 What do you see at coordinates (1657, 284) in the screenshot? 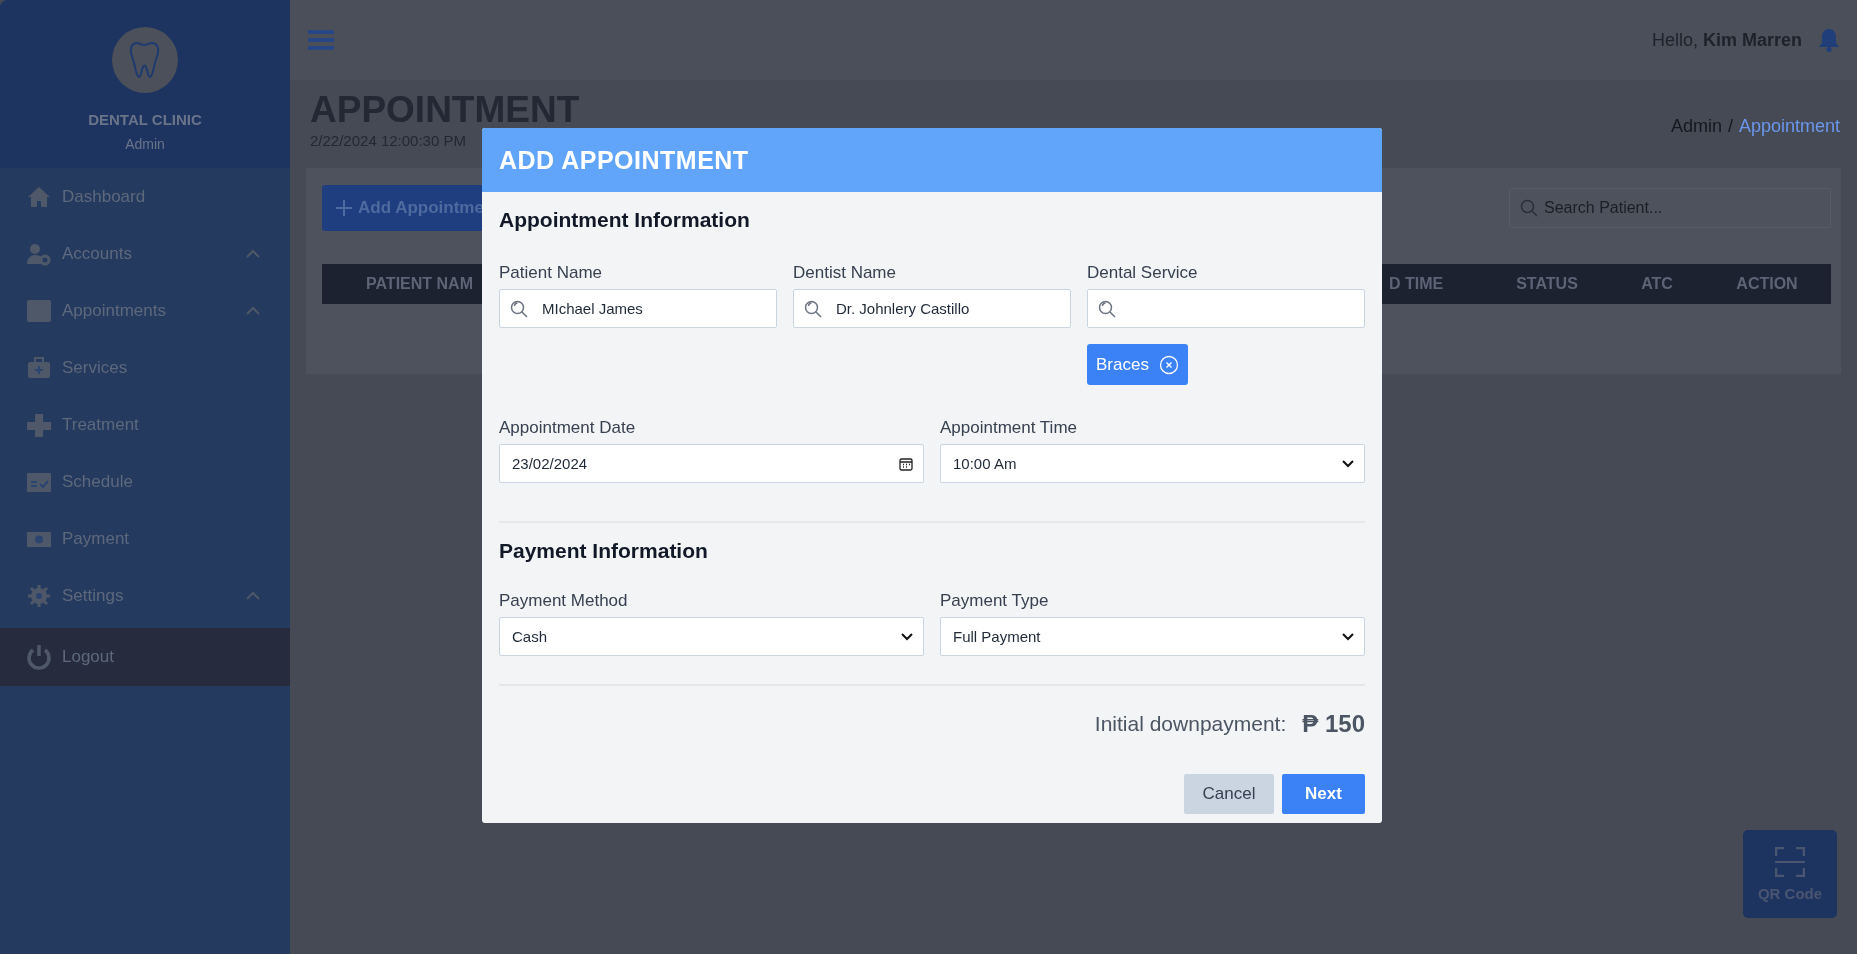
I see `column-header: ATC` at bounding box center [1657, 284].